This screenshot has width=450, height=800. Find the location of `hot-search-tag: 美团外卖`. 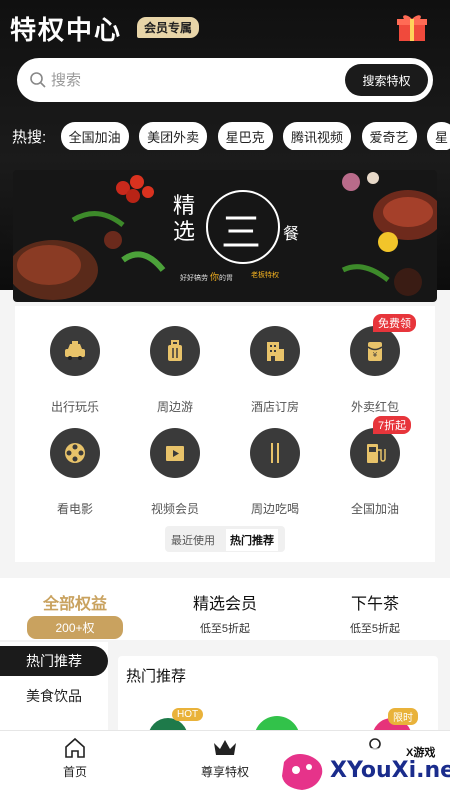

hot-search-tag: 美团外卖 is located at coordinates (173, 136).